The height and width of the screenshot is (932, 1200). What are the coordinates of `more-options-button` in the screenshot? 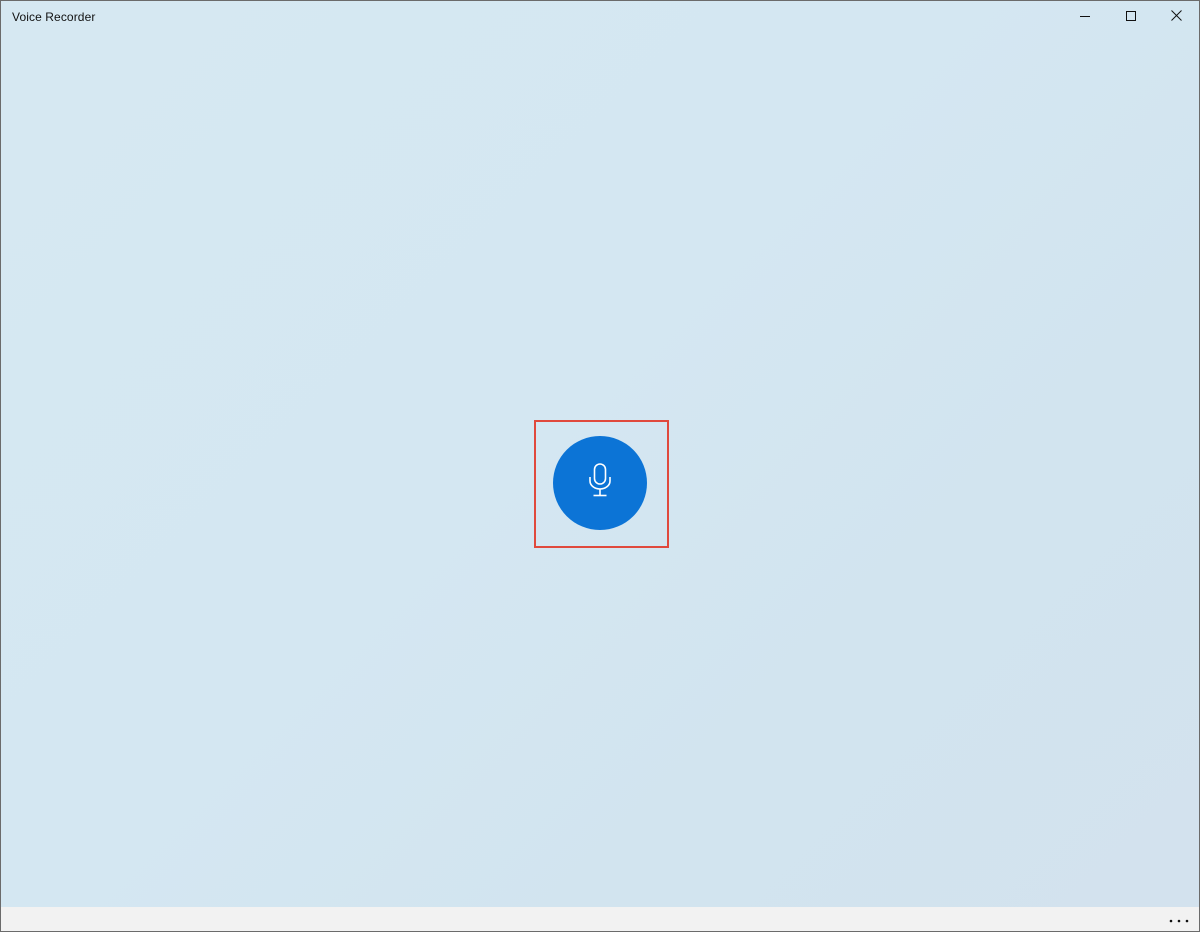 It's located at (1169, 919).